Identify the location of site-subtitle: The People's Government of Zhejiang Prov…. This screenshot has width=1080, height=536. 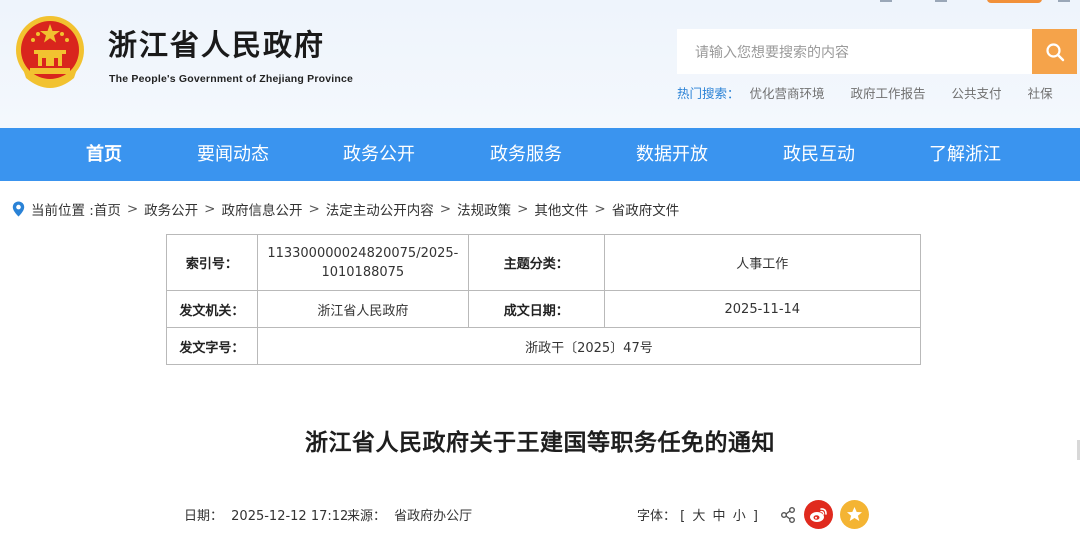
(231, 79).